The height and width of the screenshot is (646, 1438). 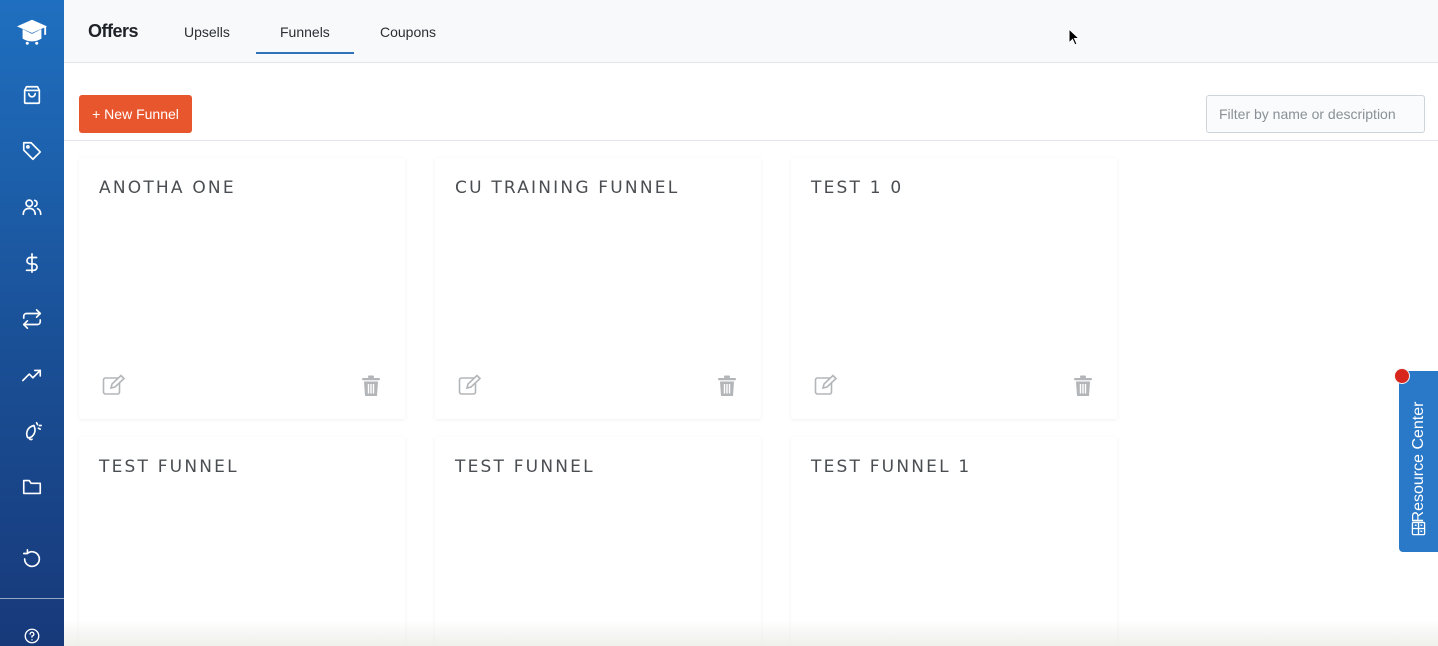 What do you see at coordinates (113, 31) in the screenshot?
I see `page-title: Offers` at bounding box center [113, 31].